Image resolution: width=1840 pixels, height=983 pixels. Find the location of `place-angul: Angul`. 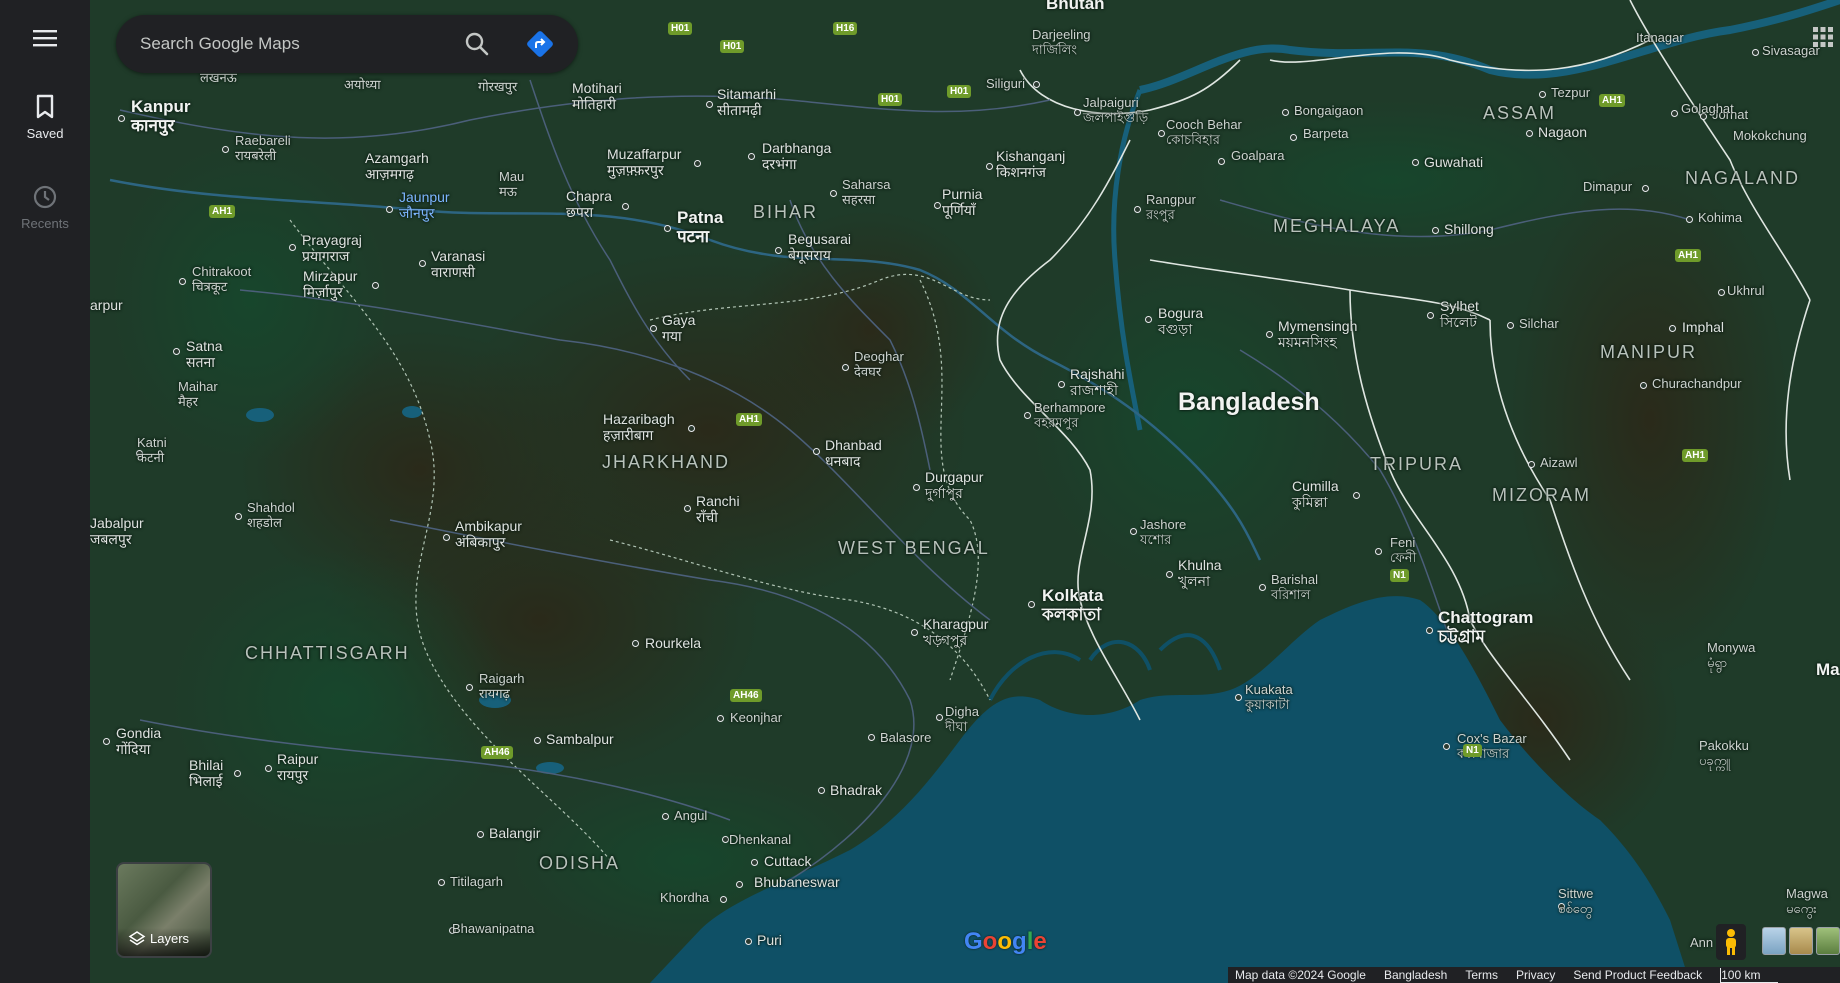

place-angul: Angul is located at coordinates (690, 815).